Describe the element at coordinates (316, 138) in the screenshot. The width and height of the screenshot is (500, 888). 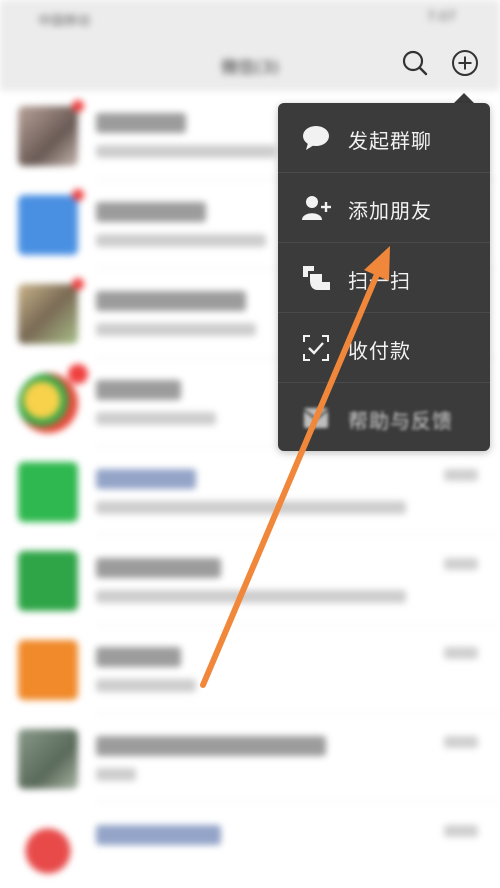
I see `chat-bubble-icon` at that location.